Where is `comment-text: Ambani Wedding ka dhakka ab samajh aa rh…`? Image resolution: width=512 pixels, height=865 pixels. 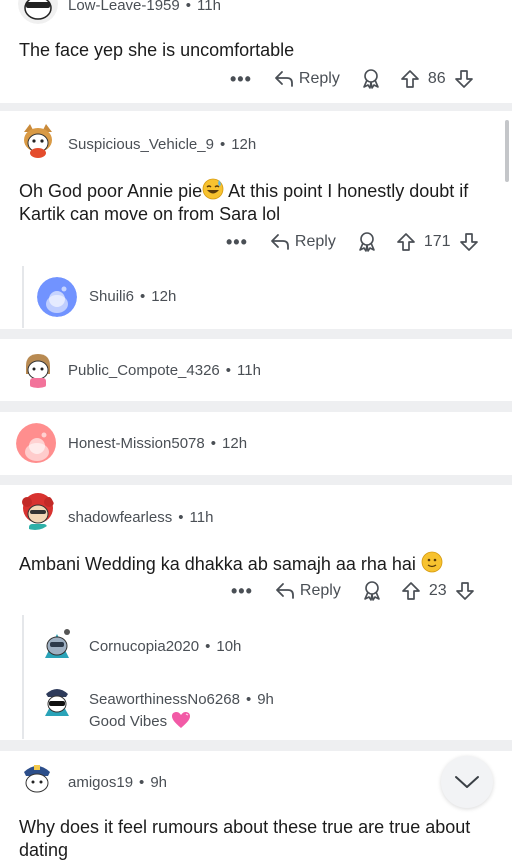
comment-text: Ambani Wedding ka dhakka ab samajh aa rh… is located at coordinates (217, 564).